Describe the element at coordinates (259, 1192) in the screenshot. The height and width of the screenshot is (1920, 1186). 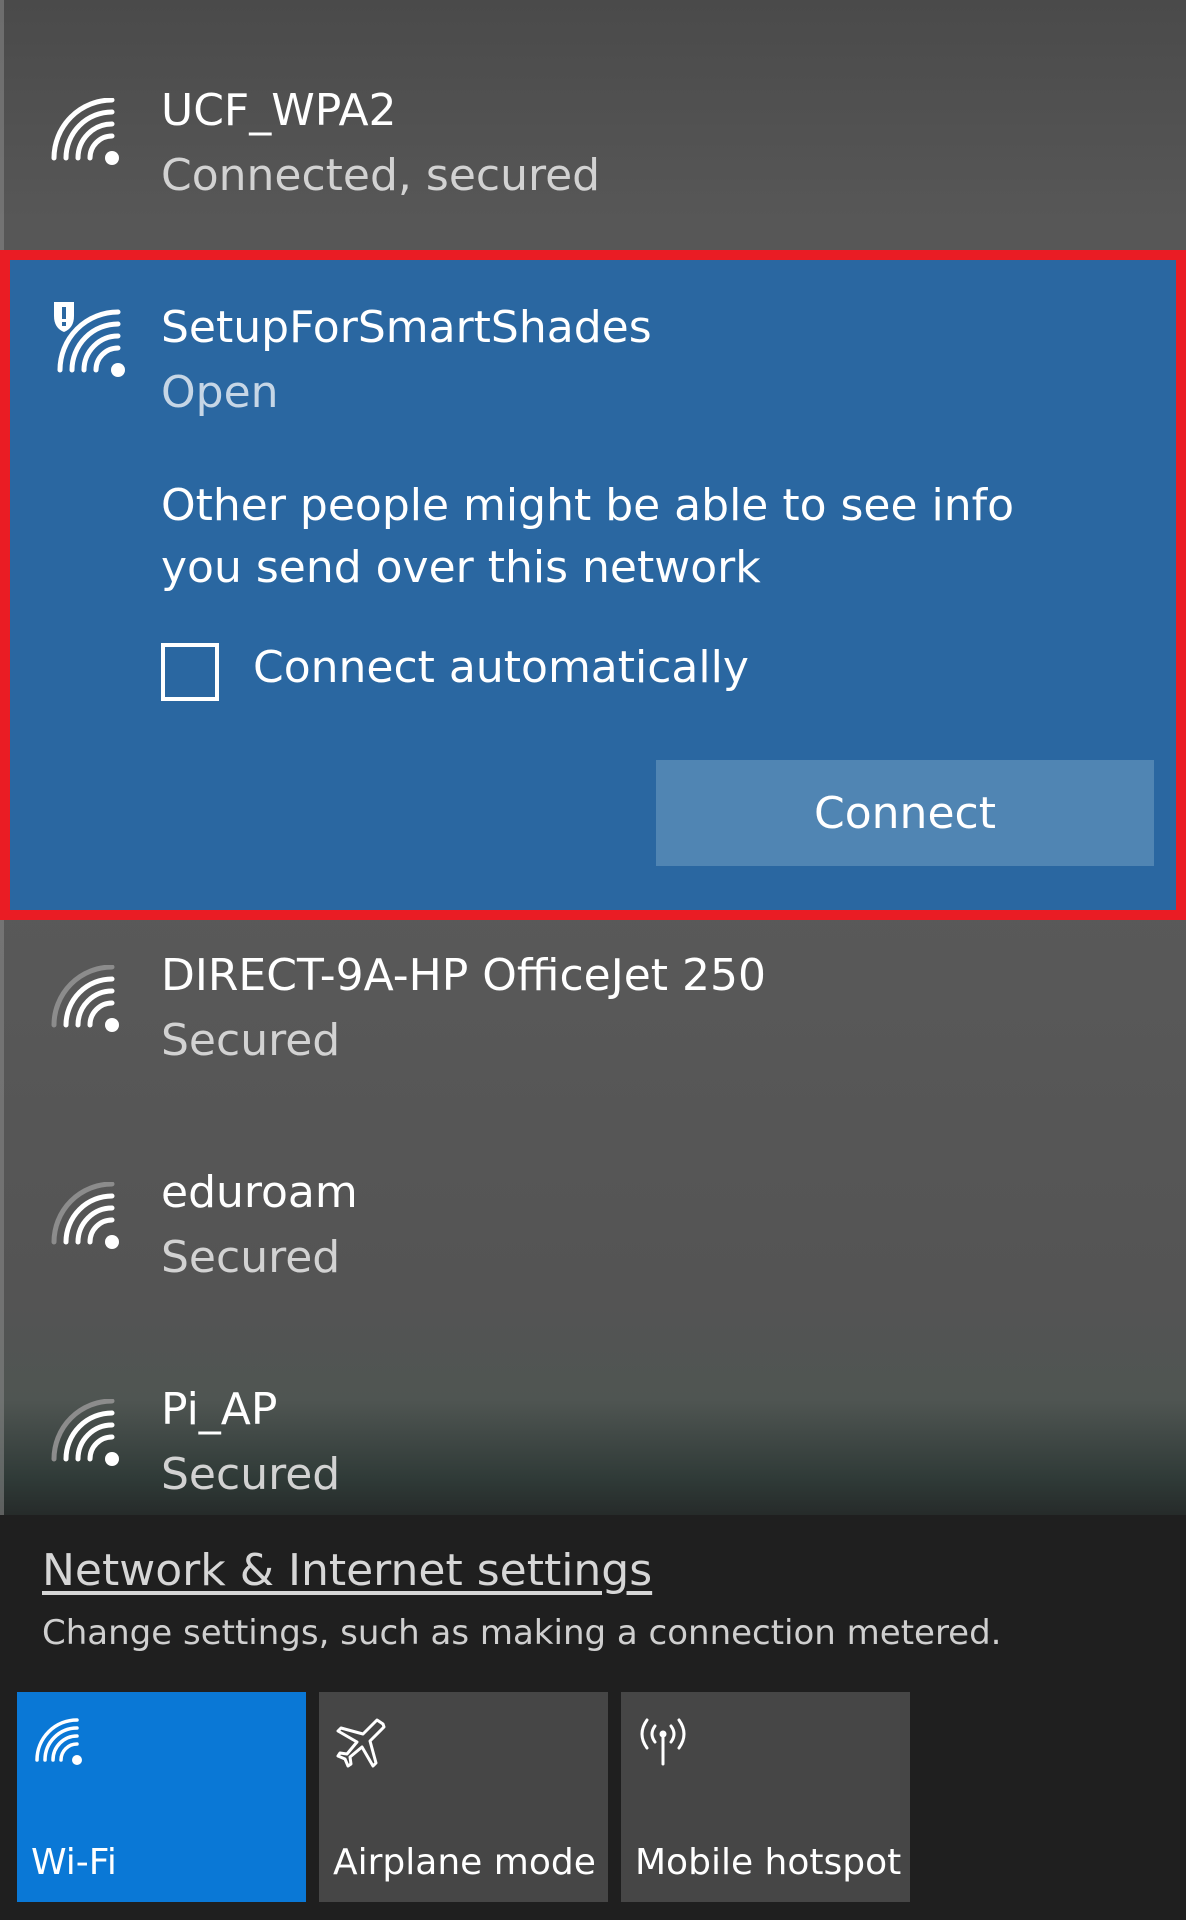
I see `network-name: eduroam` at that location.